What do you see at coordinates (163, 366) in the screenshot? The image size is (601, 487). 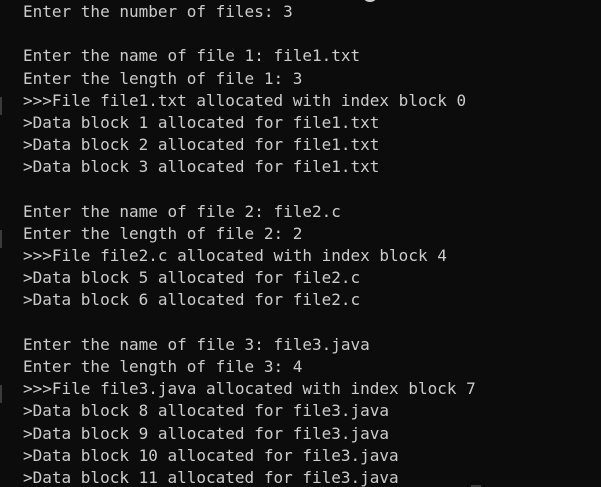 I see `output-line: Enter the length of file 3: 4` at bounding box center [163, 366].